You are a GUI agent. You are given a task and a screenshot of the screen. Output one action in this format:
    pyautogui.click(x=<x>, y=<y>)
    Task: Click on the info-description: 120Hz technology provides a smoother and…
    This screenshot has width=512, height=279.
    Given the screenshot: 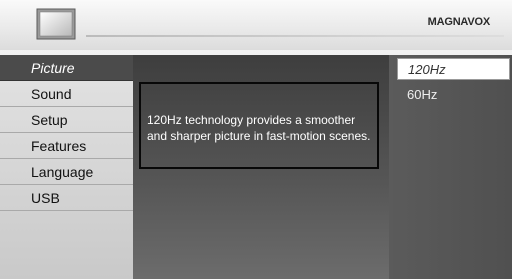 What is the action you would take?
    pyautogui.click(x=259, y=128)
    